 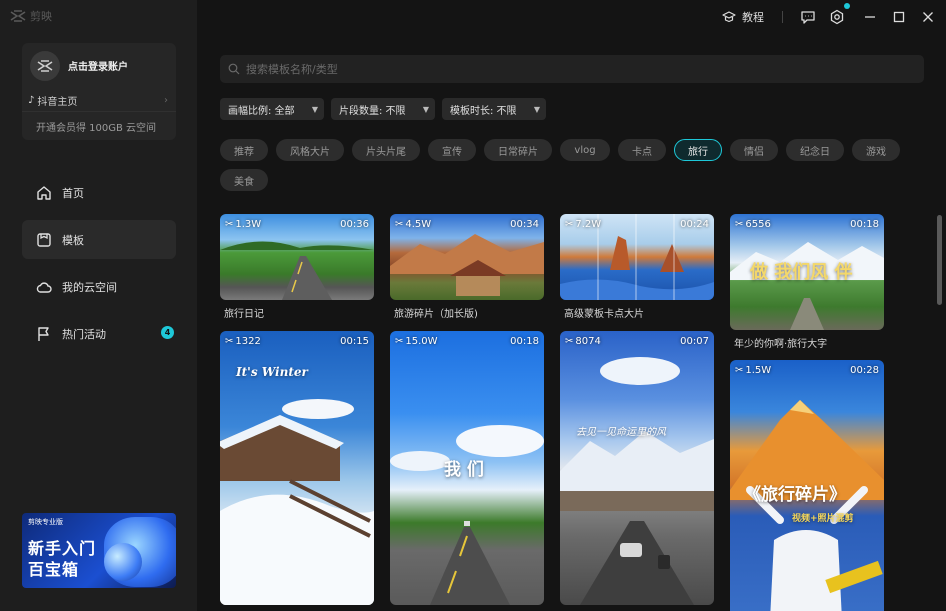 I want to click on maximize-icon, so click(x=899, y=17).